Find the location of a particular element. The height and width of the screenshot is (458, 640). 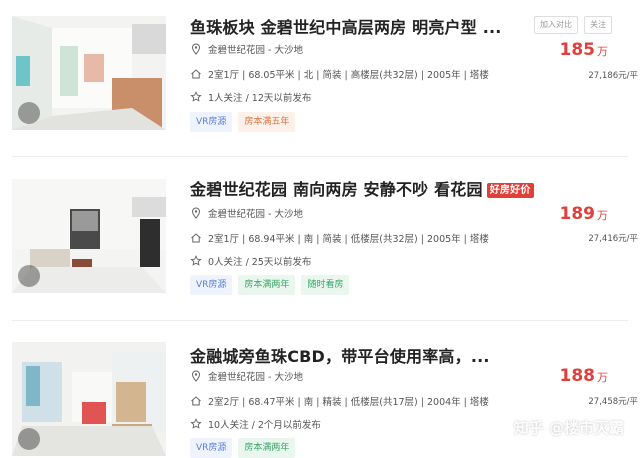

follow-info: 0人关注 / 25天以前发布 is located at coordinates (260, 262).